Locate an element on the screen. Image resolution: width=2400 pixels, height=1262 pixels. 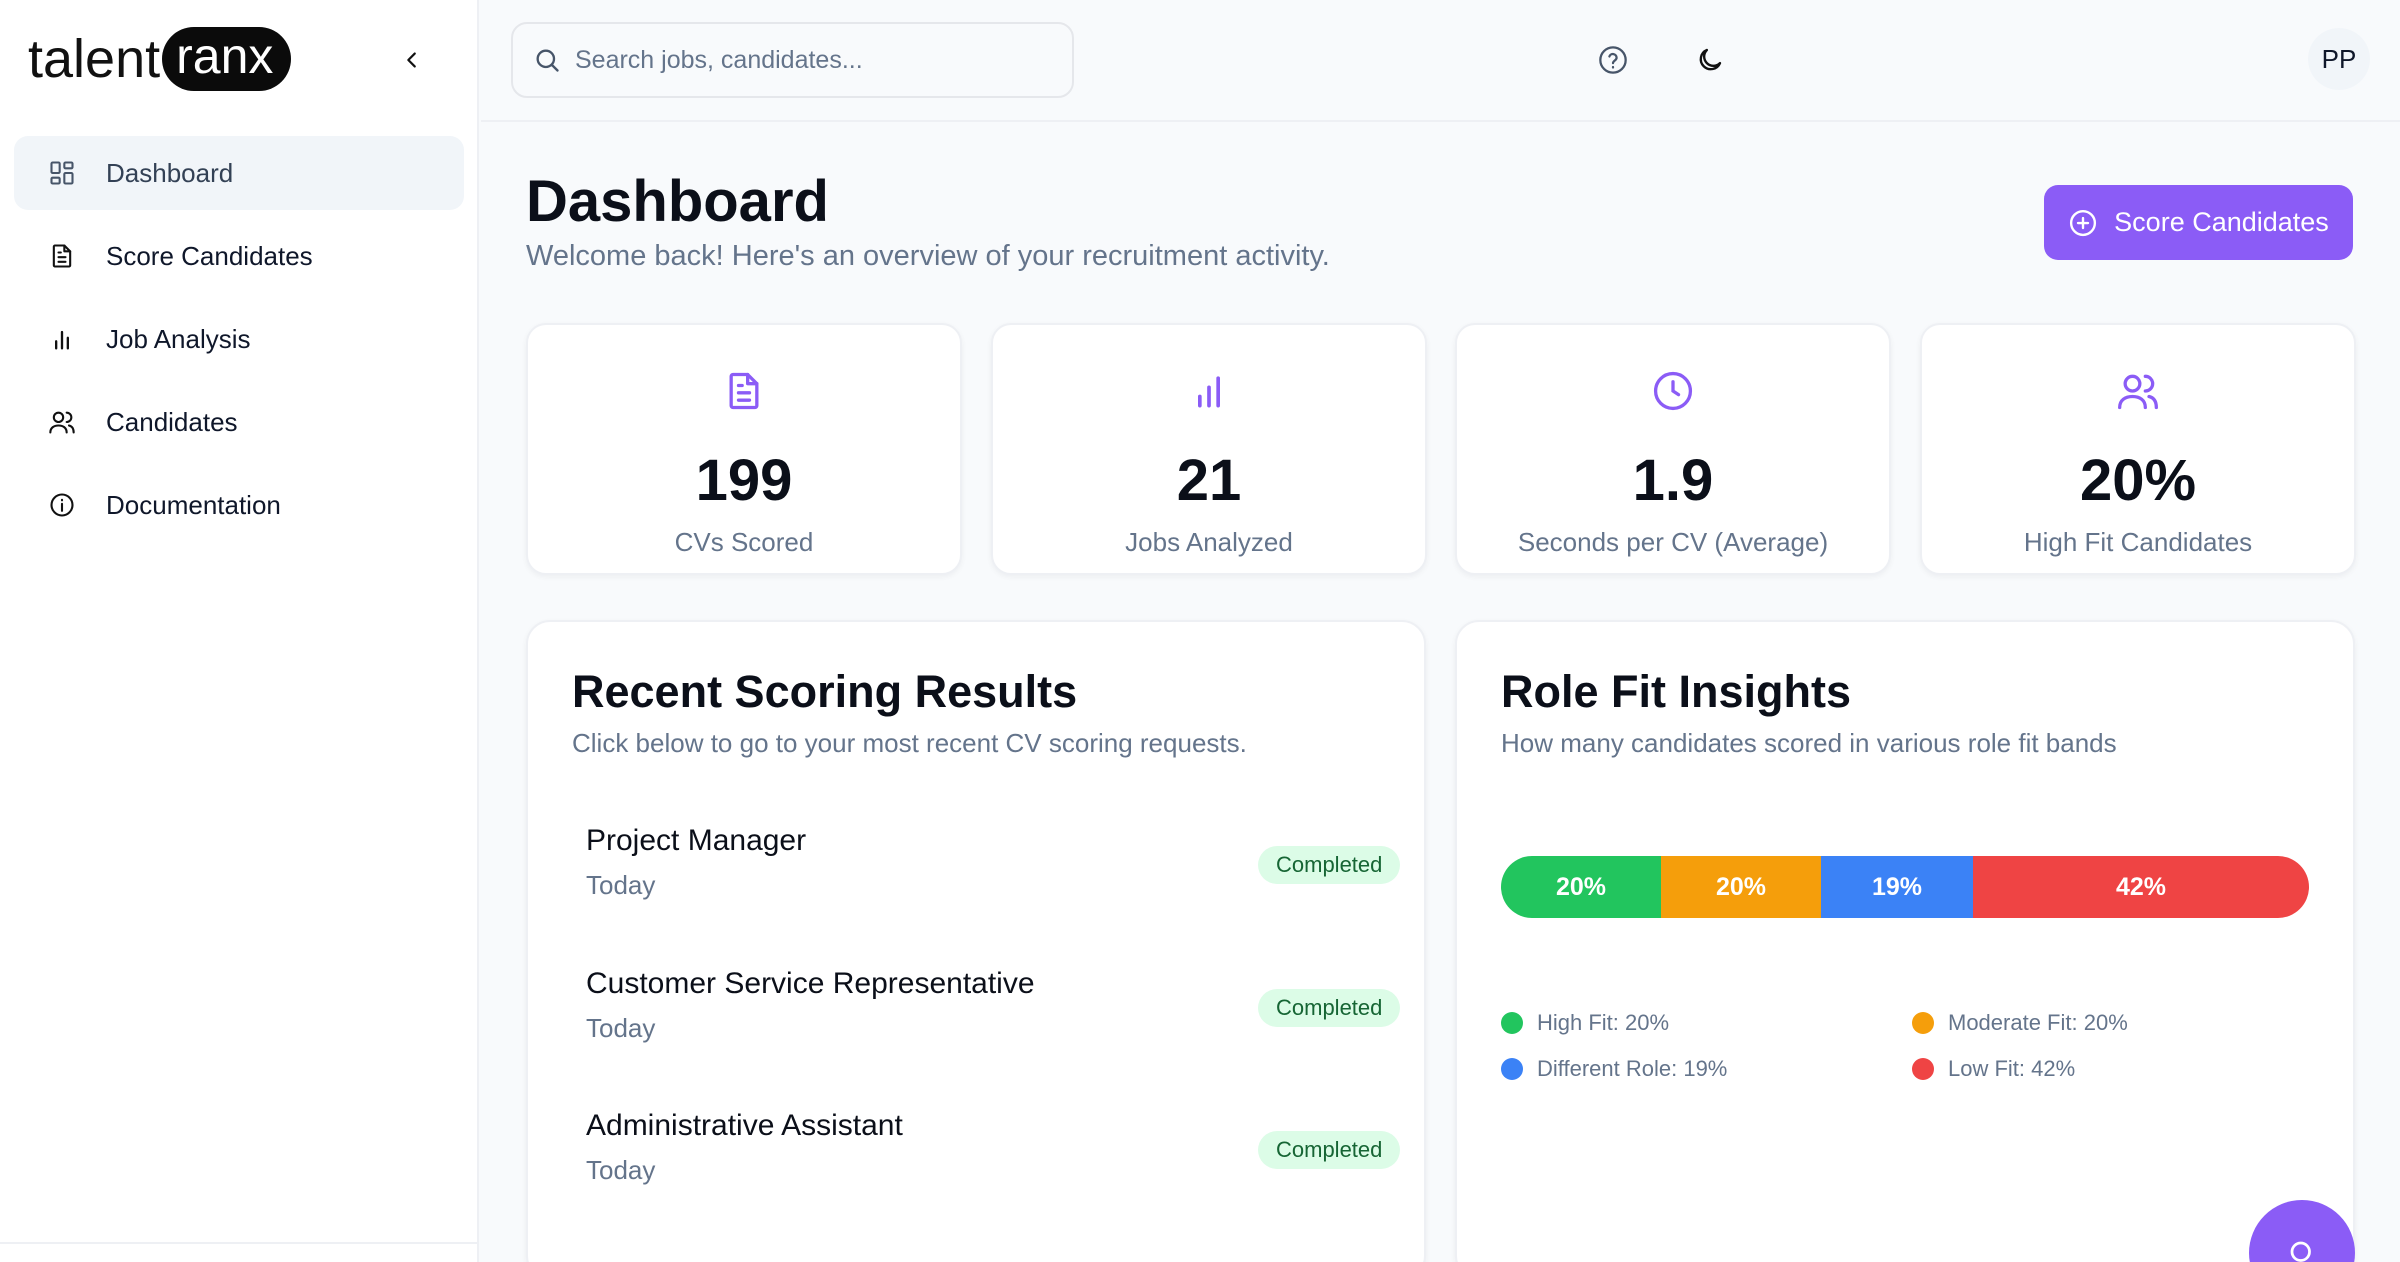
stat-value: 1.9 is located at coordinates (1673, 480).